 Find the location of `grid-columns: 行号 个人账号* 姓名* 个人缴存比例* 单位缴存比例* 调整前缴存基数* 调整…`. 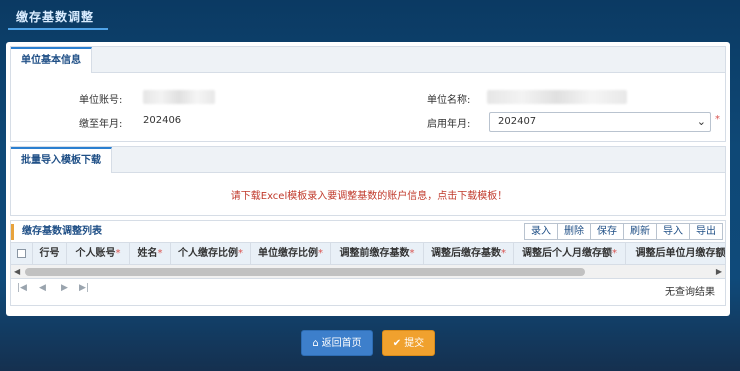

grid-columns: 行号 个人账号* 姓名* 个人缴存比例* 单位缴存比例* 调整前缴存基数* 调整… is located at coordinates (368, 254).